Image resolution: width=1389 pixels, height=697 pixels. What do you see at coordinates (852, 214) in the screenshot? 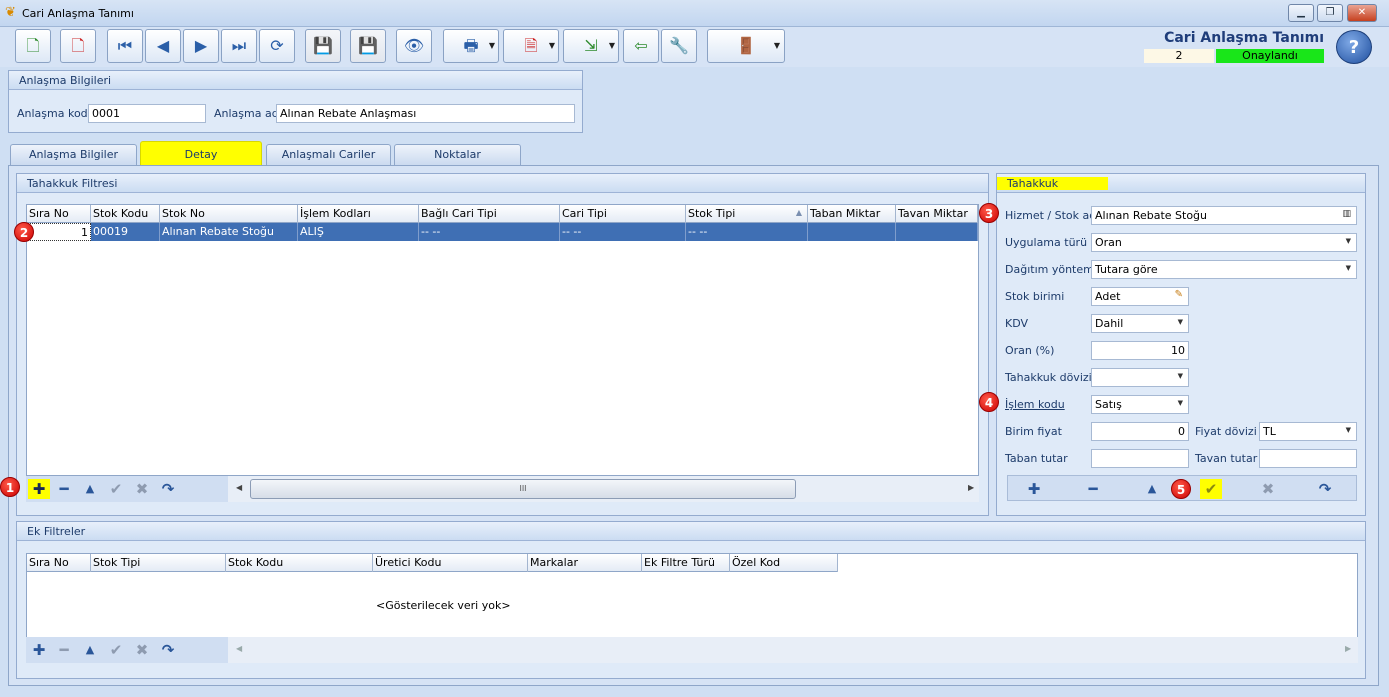
I see `column-header: Taban Miktar` at bounding box center [852, 214].